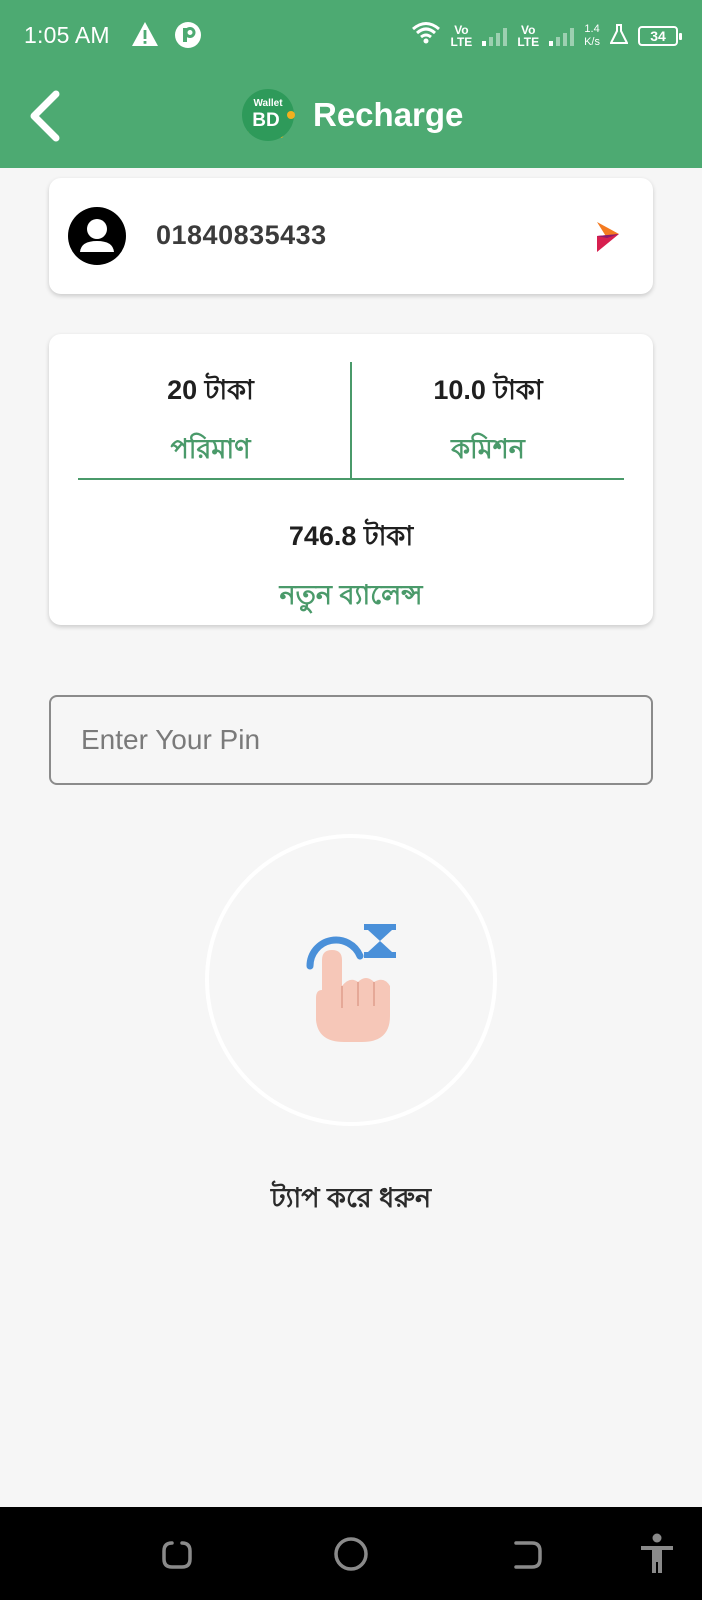  I want to click on balance-cell: 746.8 টাকা নতুন ব্যালেন্স, so click(351, 568).